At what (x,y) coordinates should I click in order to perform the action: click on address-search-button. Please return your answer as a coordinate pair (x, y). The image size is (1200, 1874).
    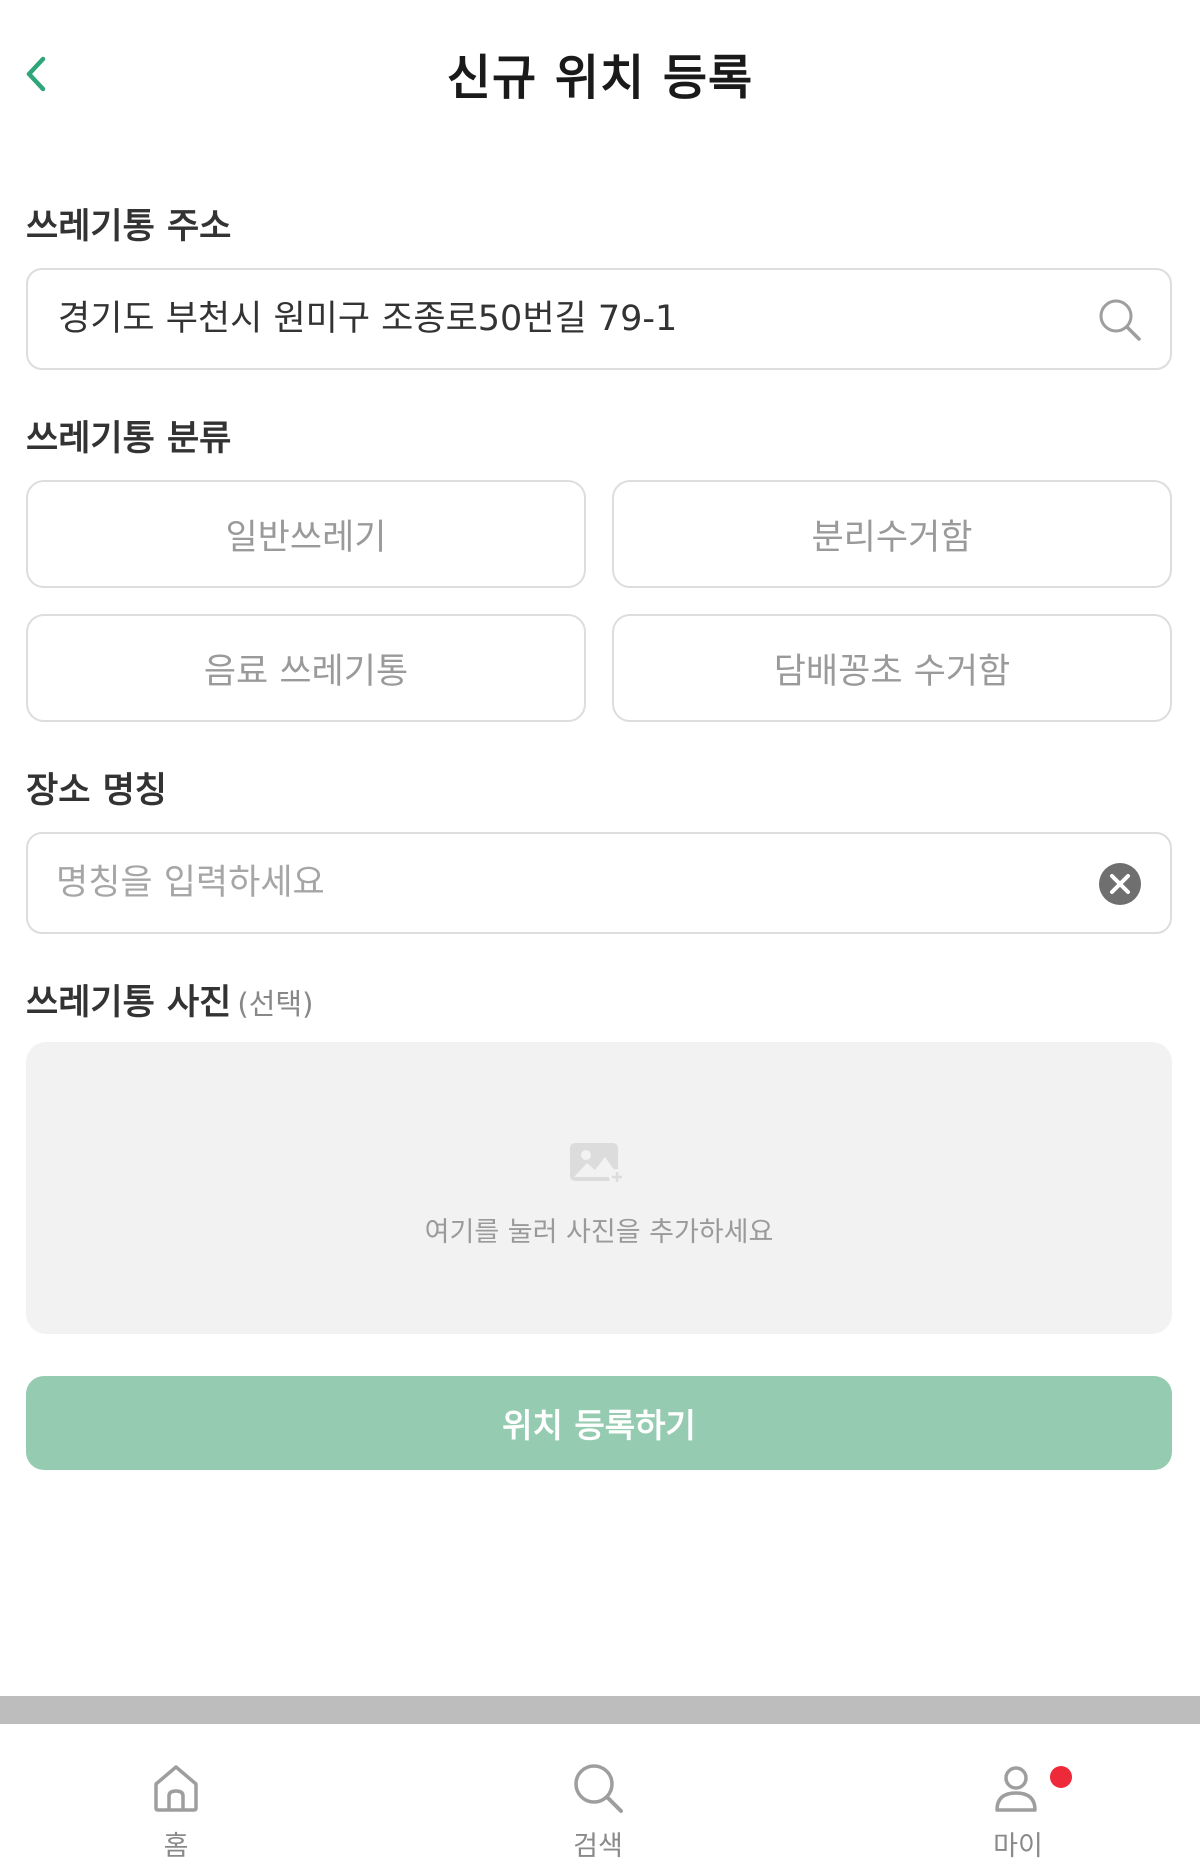
    Looking at the image, I should click on (1120, 320).